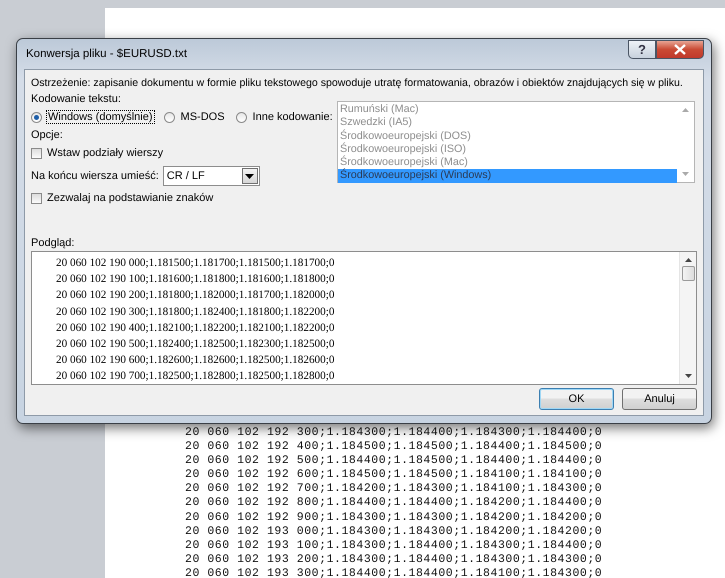  Describe the element at coordinates (196, 296) in the screenshot. I see `preview-line: 20 060 102 190 200;1.181800;1.182000;1.181700;1.182000;0` at that location.